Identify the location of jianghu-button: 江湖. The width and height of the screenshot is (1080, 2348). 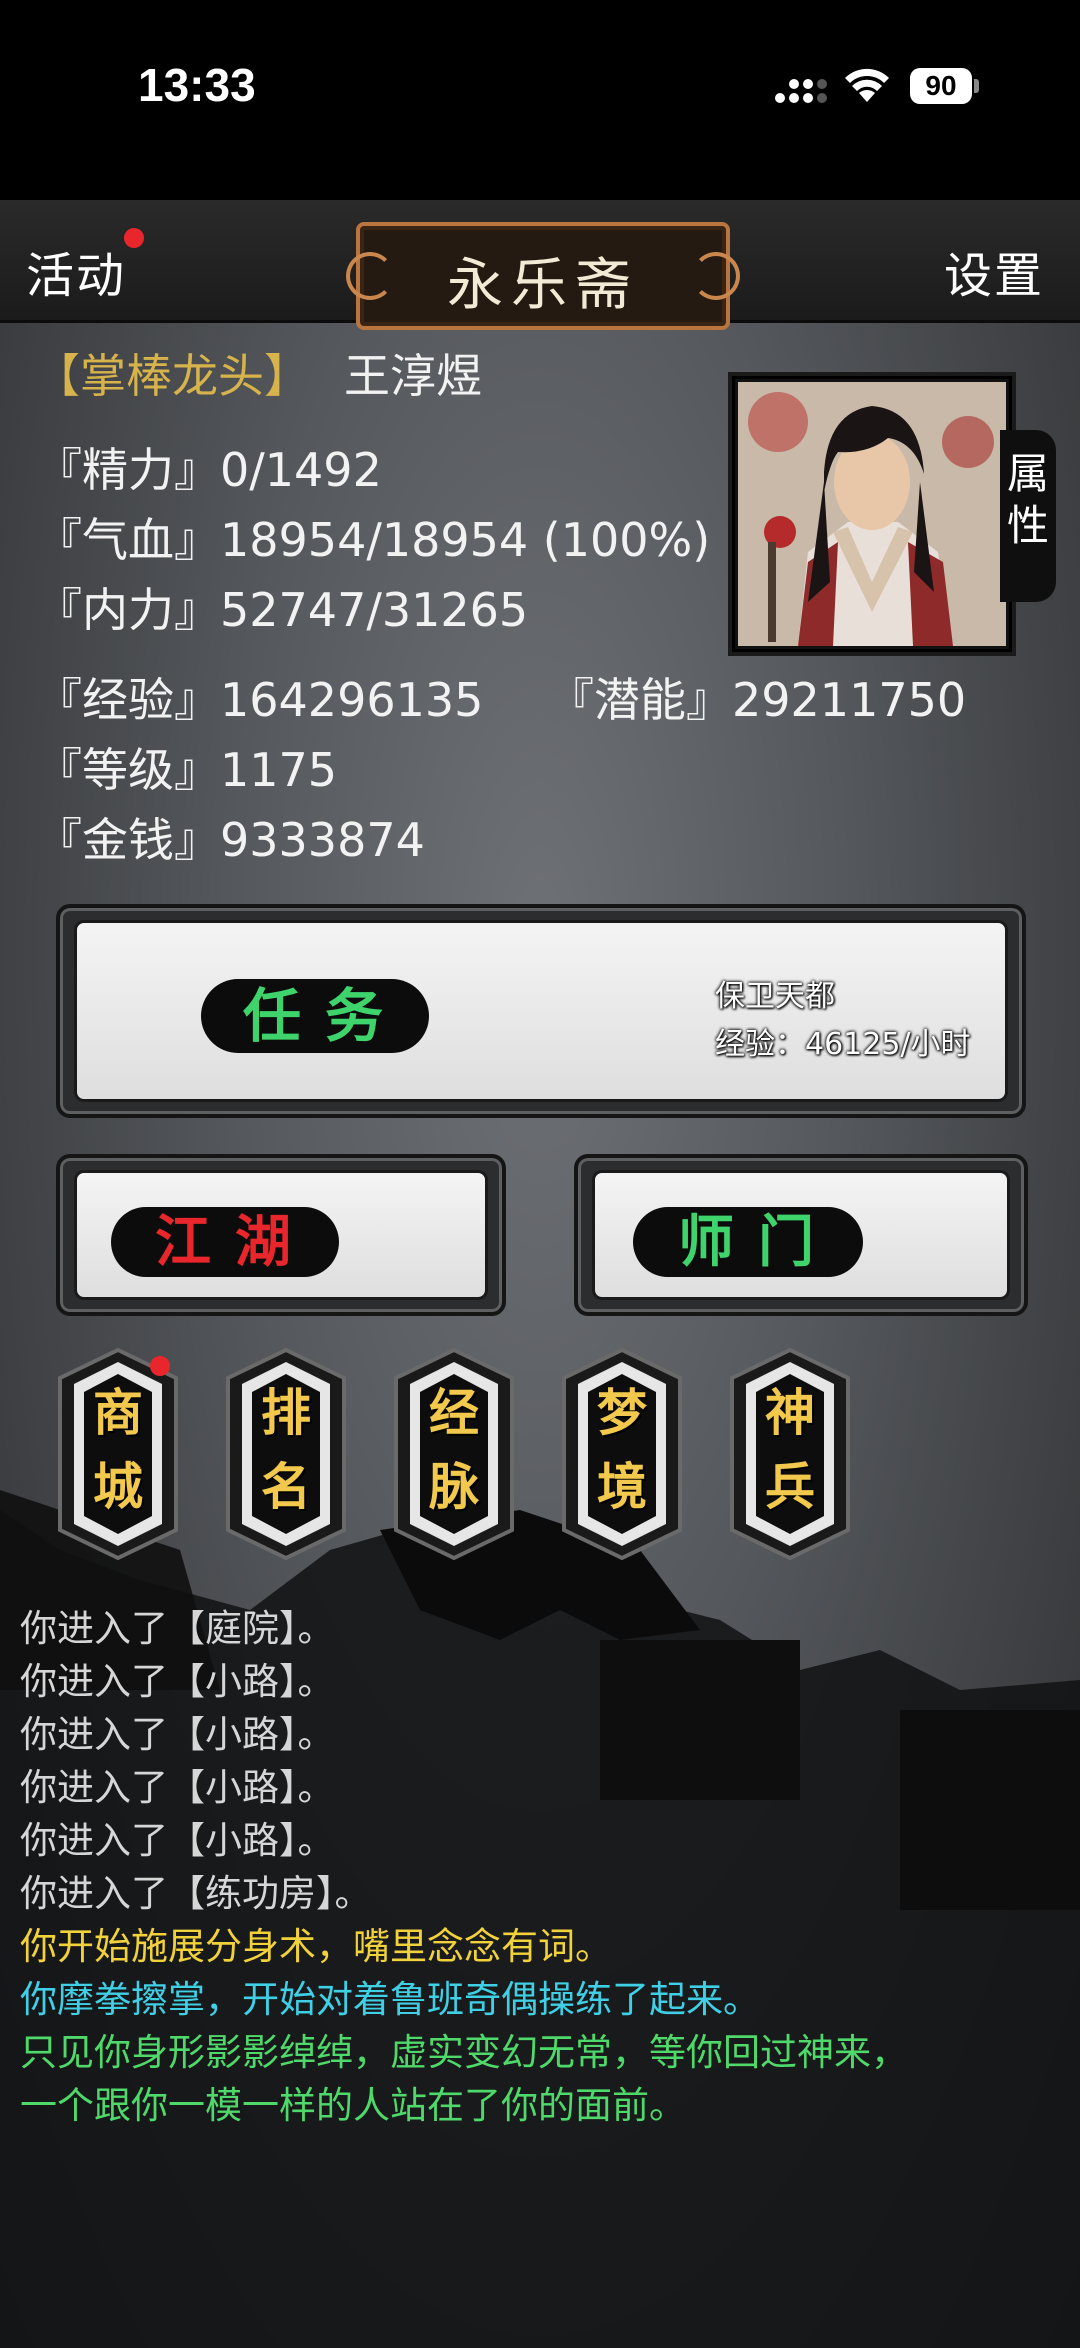
(281, 1235).